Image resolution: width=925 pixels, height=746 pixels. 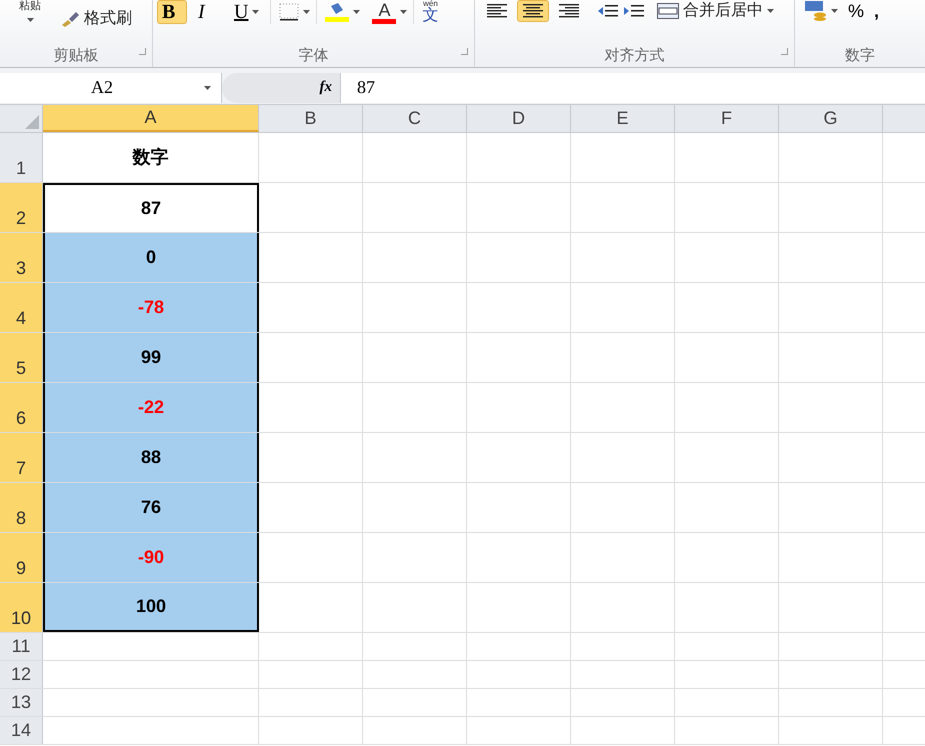 What do you see at coordinates (21, 157) in the screenshot?
I see `row-header: 1` at bounding box center [21, 157].